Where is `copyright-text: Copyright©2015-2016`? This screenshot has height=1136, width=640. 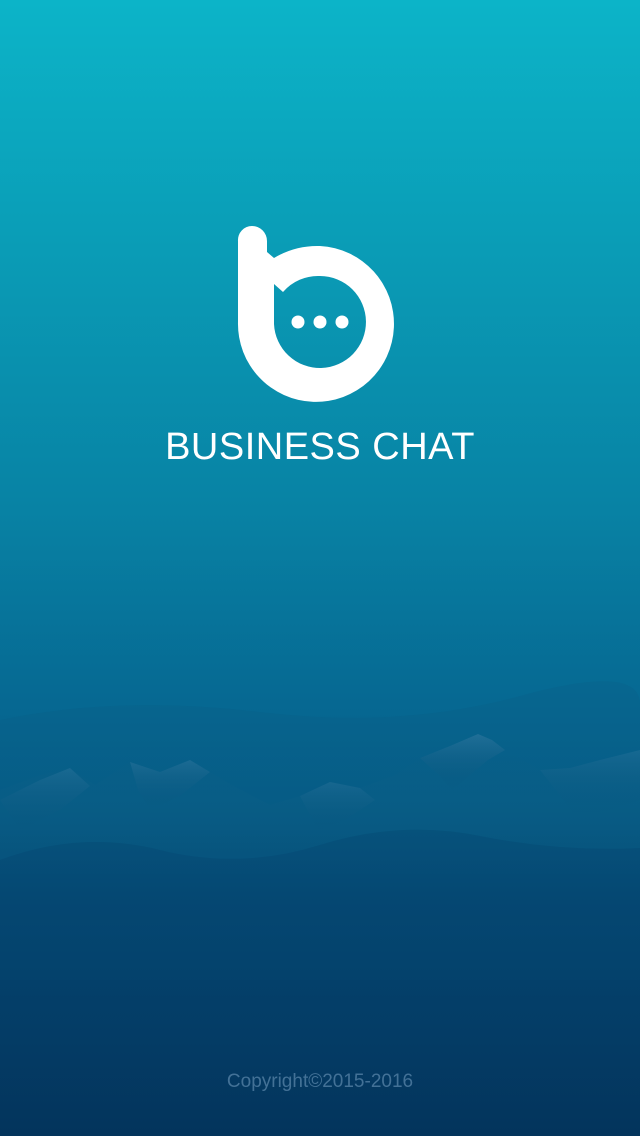
copyright-text: Copyright©2015-2016 is located at coordinates (320, 1081).